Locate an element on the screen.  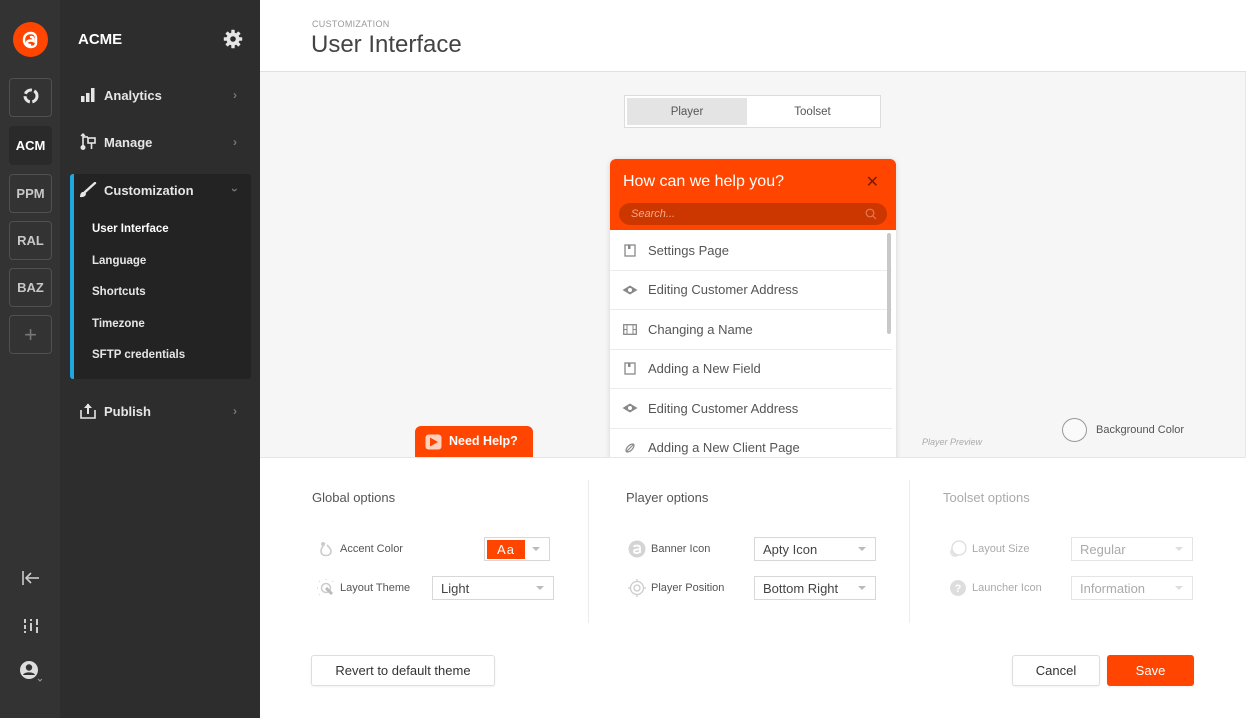
select-value: Apty Icon is located at coordinates (790, 549).